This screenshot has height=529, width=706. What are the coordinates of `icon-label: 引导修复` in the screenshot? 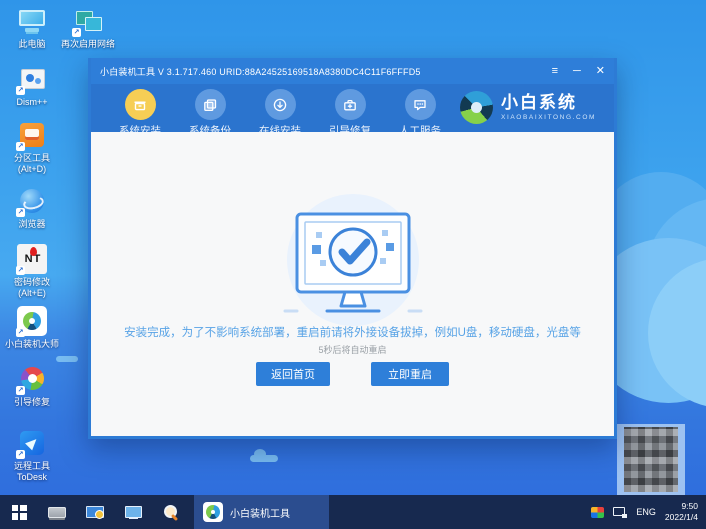 It's located at (31, 402).